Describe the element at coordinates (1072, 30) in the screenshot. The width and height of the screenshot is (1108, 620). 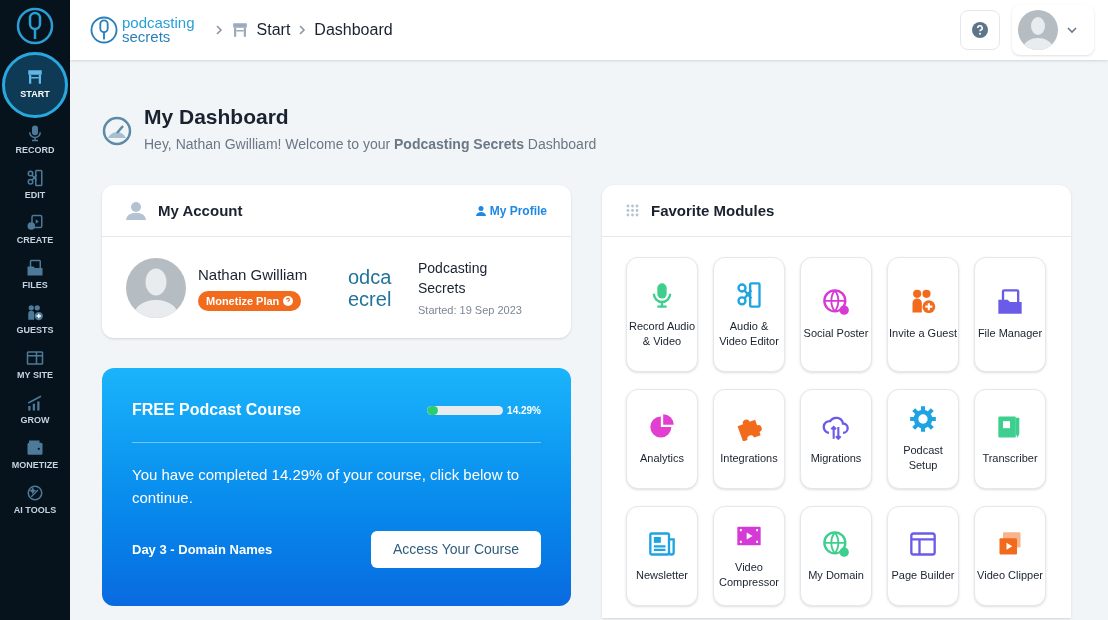
I see `chevron-down-icon` at that location.